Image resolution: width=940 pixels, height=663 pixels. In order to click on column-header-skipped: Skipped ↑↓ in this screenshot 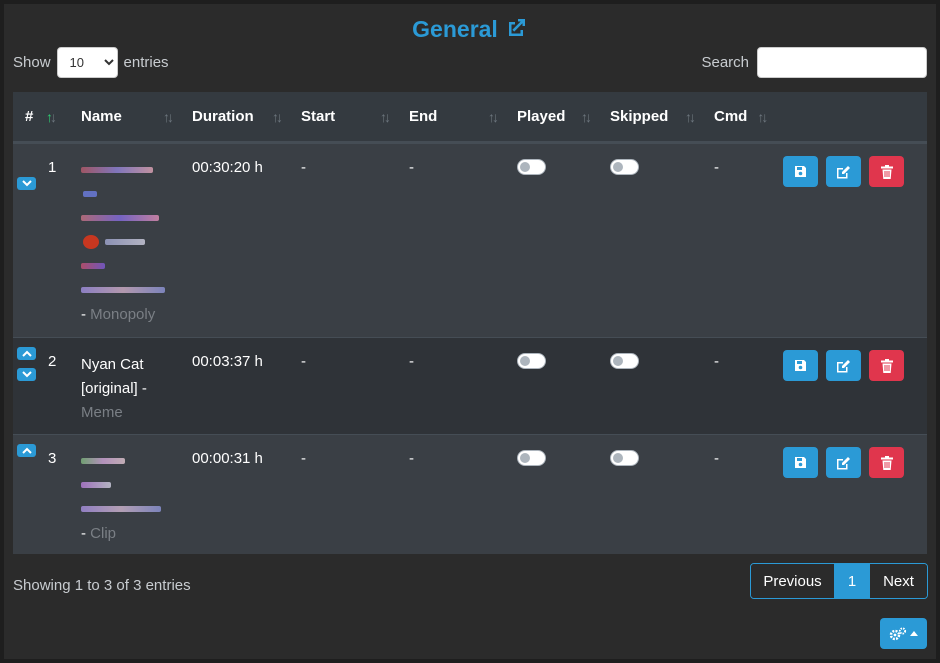, I will do `click(654, 118)`.